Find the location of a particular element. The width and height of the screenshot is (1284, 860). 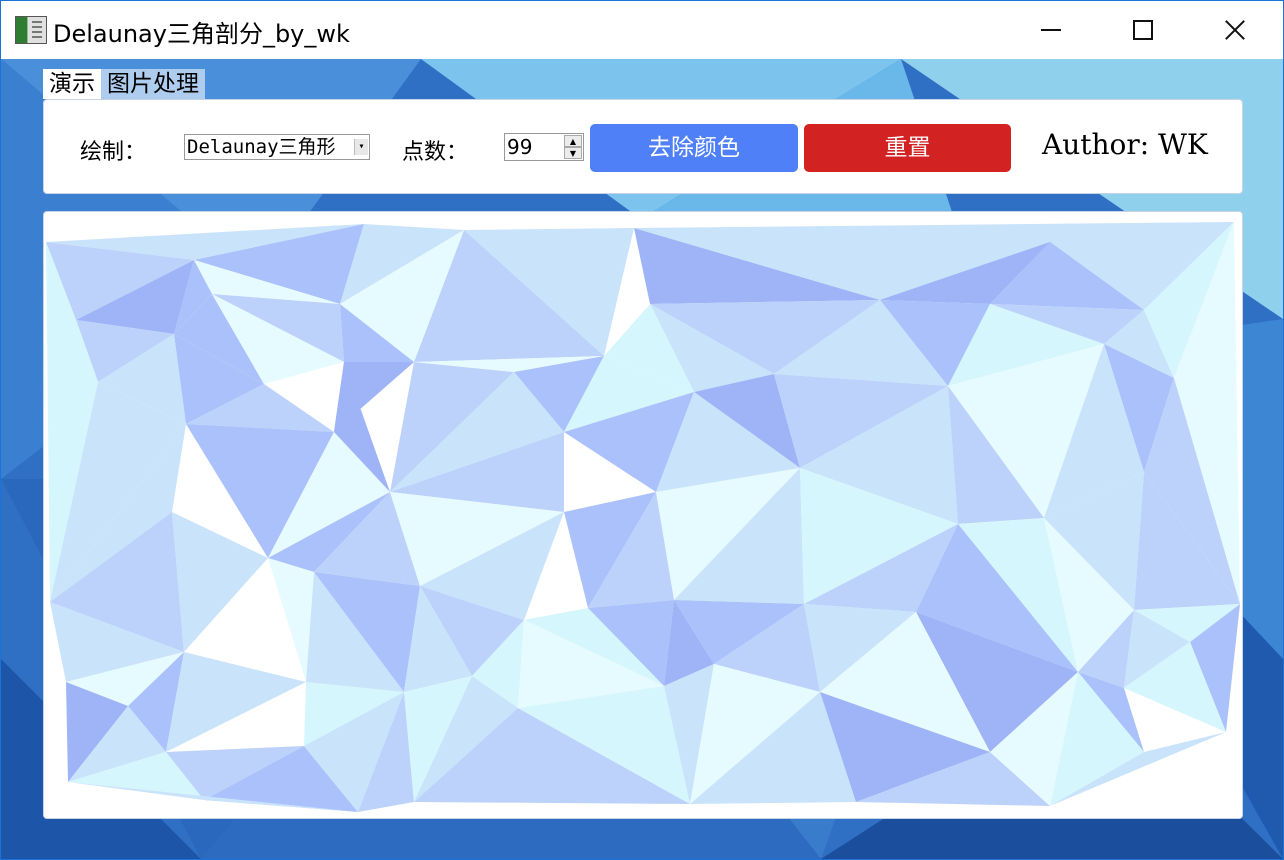

draw-mode-value: Delaunay三角形 is located at coordinates (261, 147).